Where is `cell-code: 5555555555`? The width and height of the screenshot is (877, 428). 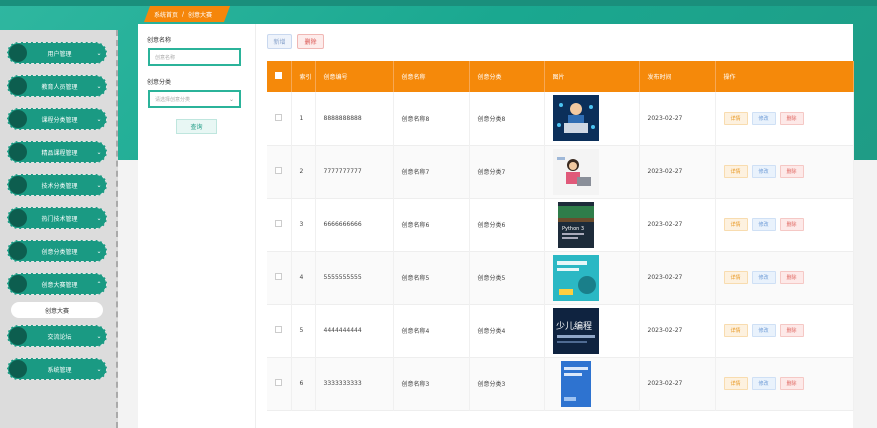
cell-code: 5555555555 is located at coordinates (354, 277).